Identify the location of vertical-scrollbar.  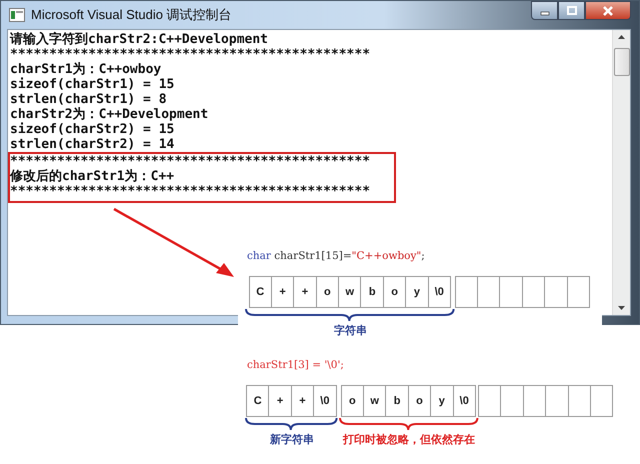
(621, 172).